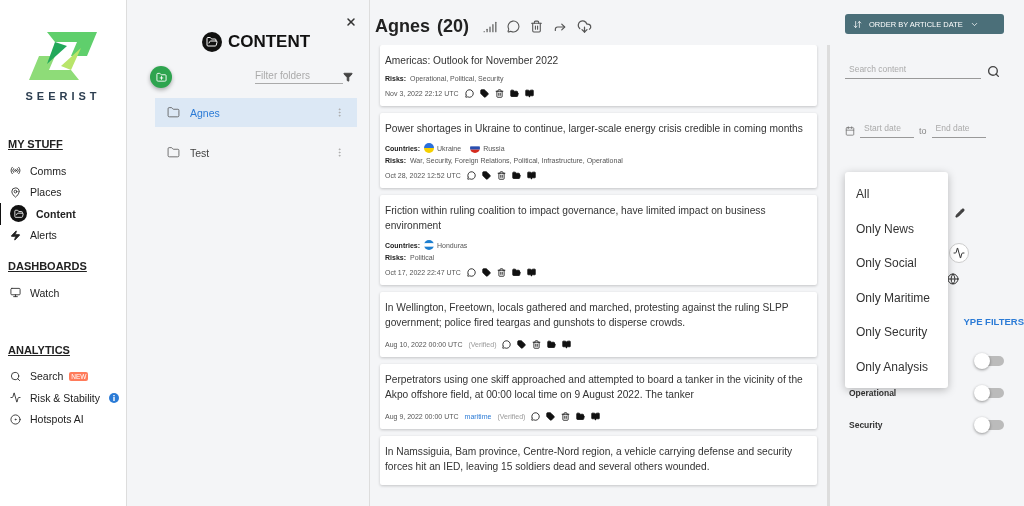  I want to click on toggle-label: Operational, so click(873, 393).